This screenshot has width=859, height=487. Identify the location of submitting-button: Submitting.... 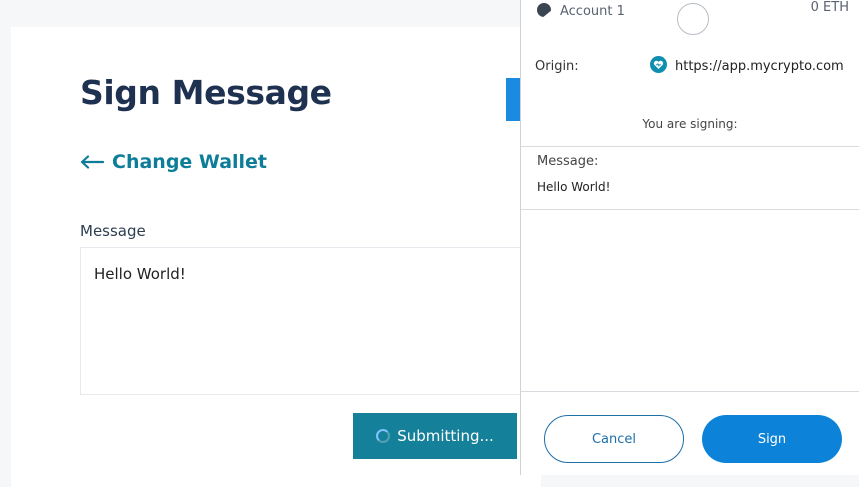
(435, 436).